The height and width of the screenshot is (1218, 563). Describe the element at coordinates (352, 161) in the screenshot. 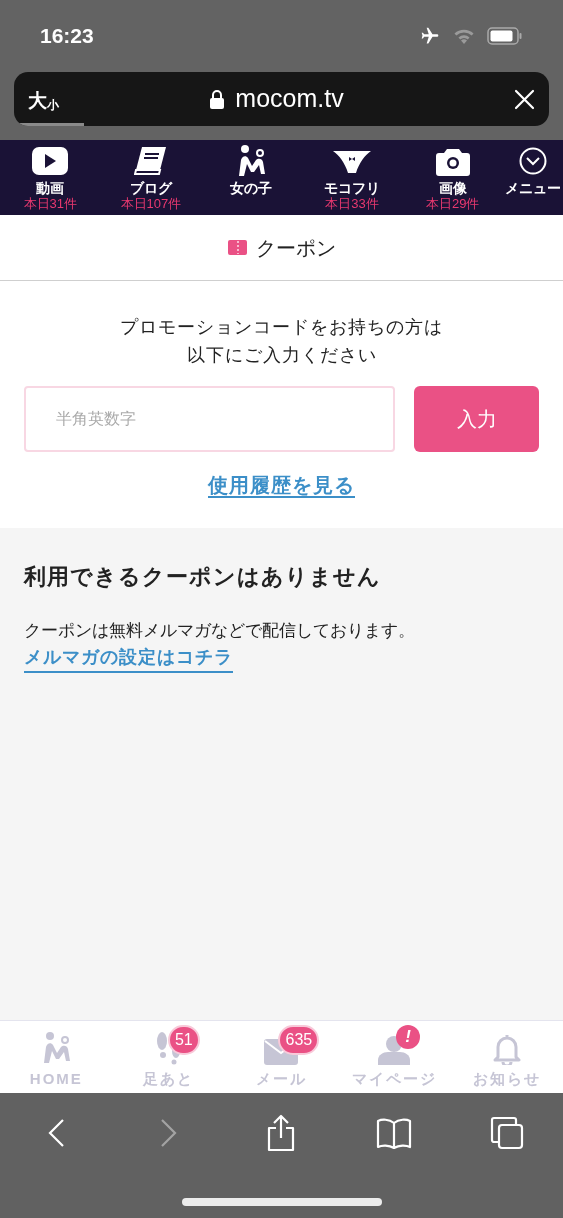

I see `briefs-icon` at that location.